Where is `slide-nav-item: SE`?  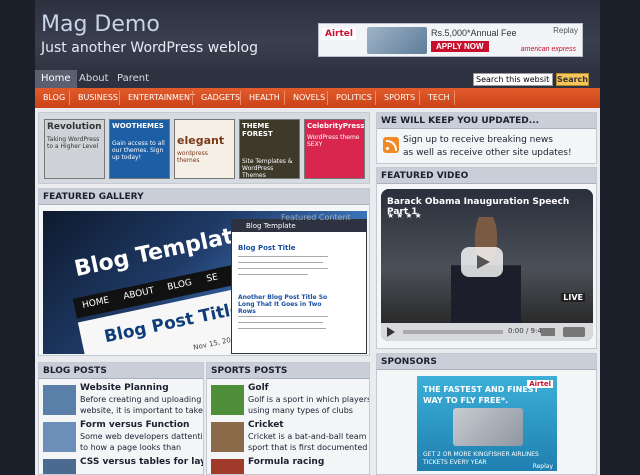 slide-nav-item: SE is located at coordinates (212, 278).